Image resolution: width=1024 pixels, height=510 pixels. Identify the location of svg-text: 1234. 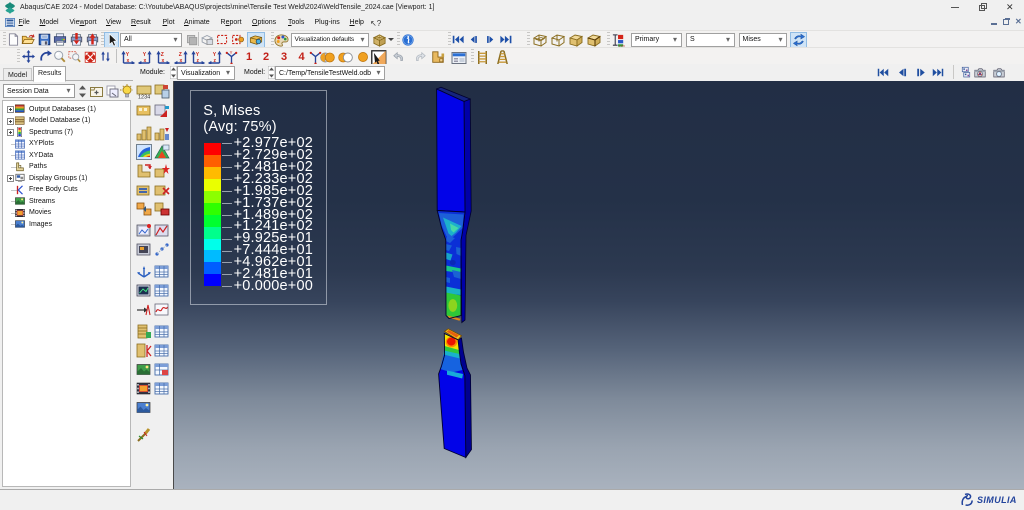
(144, 98).